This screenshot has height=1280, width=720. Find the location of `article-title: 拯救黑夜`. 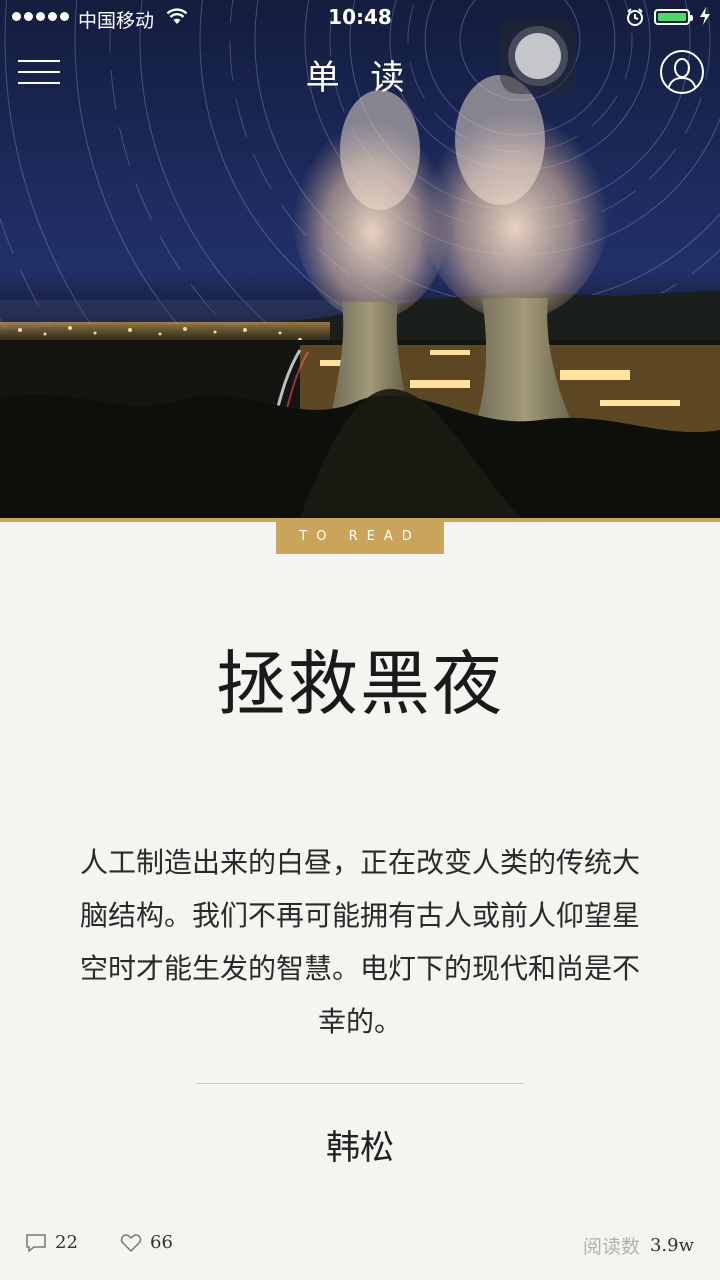

article-title: 拯救黑夜 is located at coordinates (360, 678).